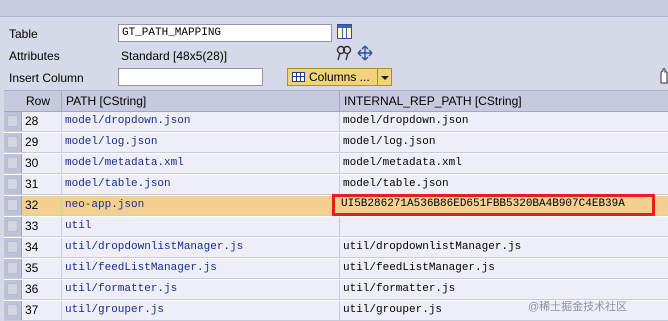 This screenshot has height=321, width=668. What do you see at coordinates (336, 185) in the screenshot?
I see `table-row: 31 model/table.json model/table.json` at bounding box center [336, 185].